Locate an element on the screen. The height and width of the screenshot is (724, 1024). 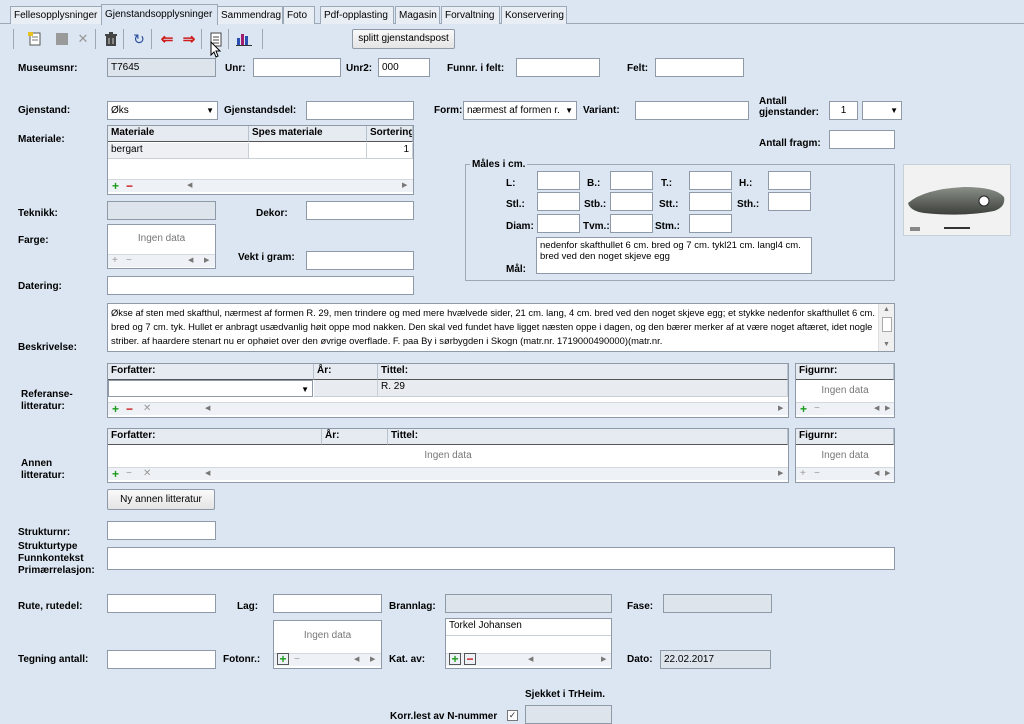
fotonr-grid: Ingen data + − ◀ ▶ is located at coordinates (327, 644).